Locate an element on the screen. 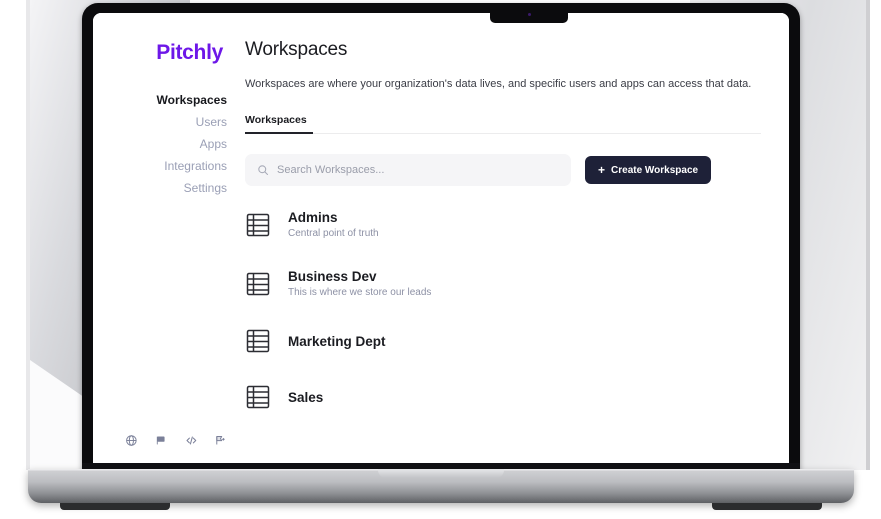  sidebar-item-workspaces: Workspaces is located at coordinates (160, 100).